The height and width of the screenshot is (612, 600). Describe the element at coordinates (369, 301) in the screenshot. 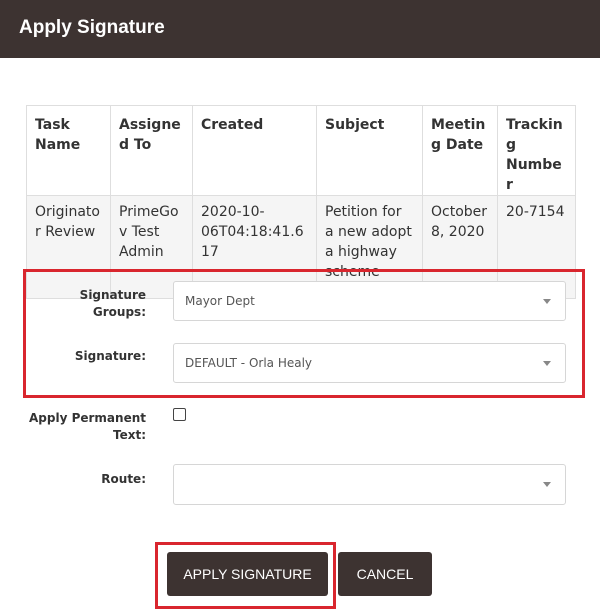

I see `signature-groups-select: Mayor Dept` at that location.